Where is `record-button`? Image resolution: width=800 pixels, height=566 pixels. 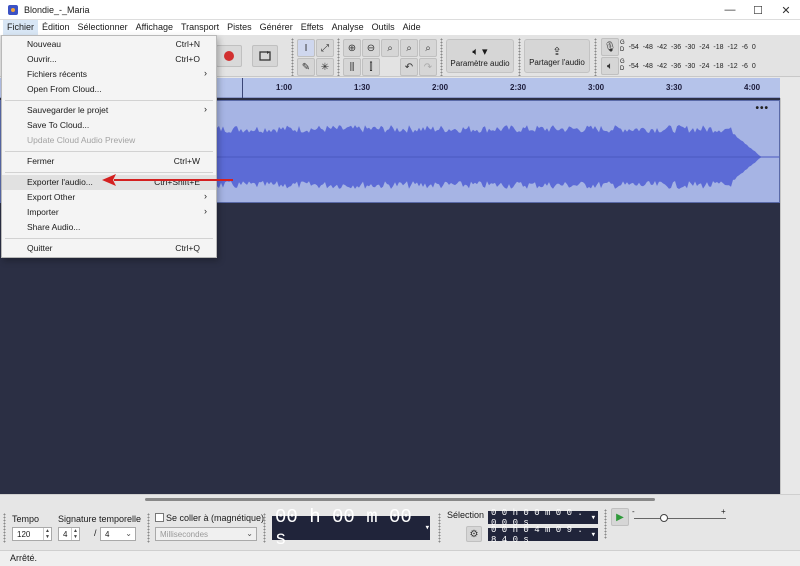
record-button is located at coordinates (229, 56).